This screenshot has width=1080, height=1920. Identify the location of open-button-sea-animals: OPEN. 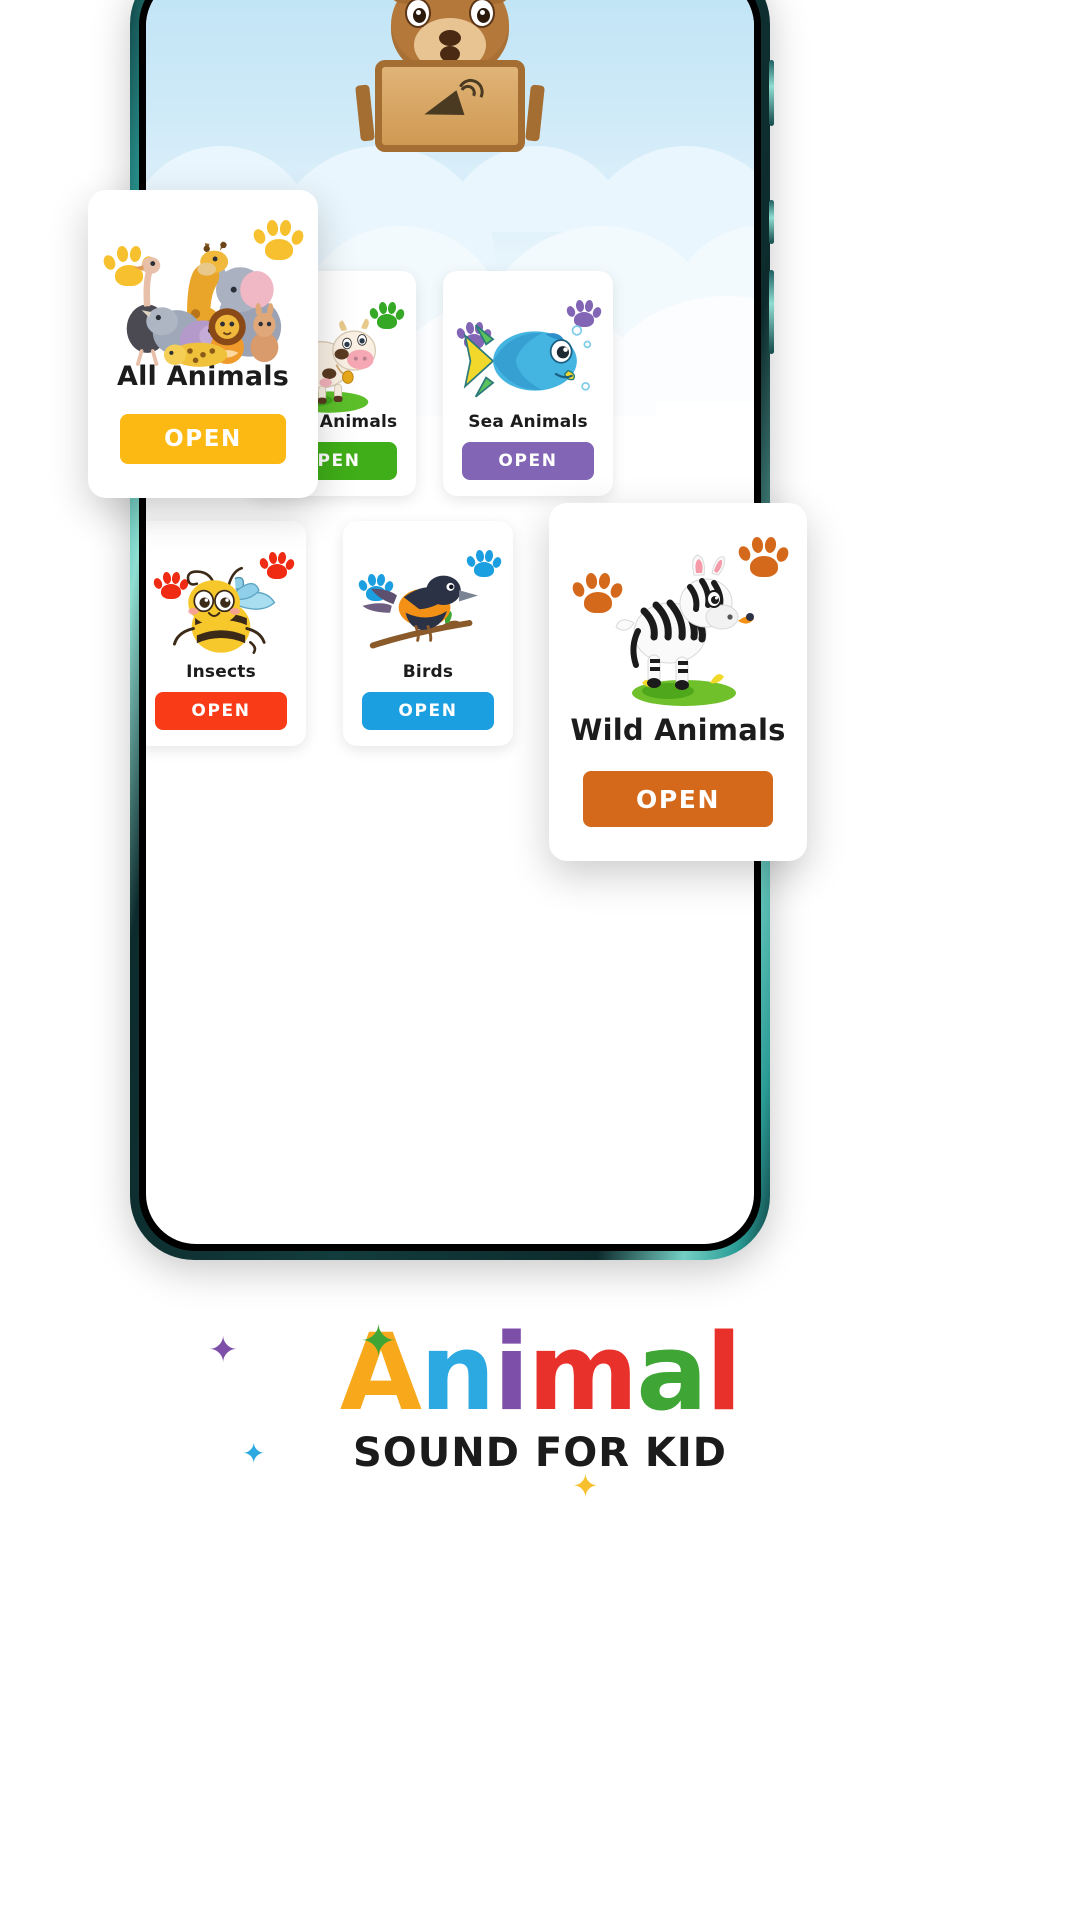
(528, 461).